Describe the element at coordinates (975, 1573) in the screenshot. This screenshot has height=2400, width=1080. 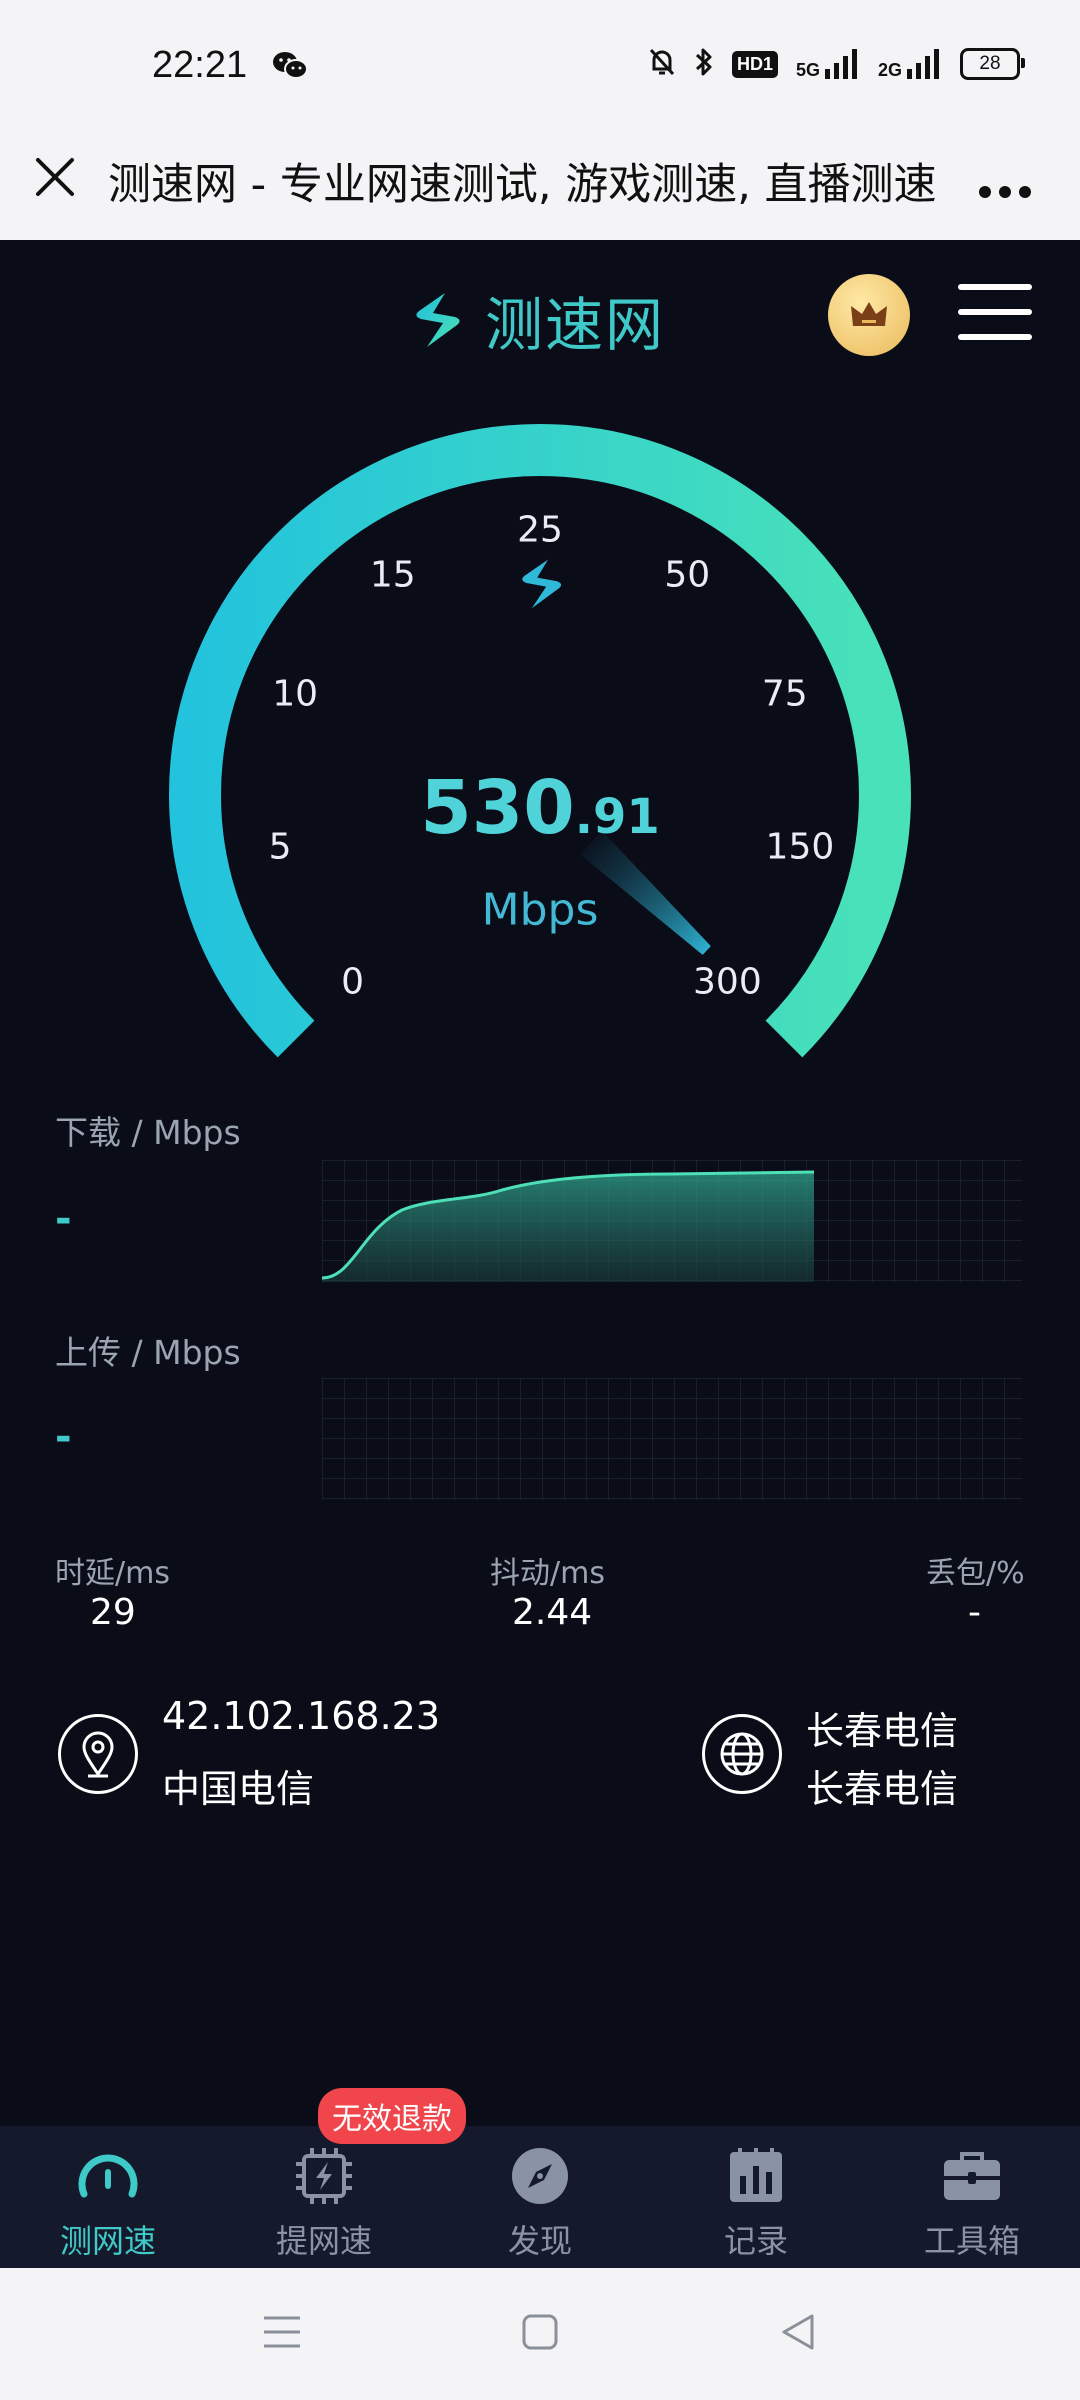
I see `packet-loss-label: 丢包/%` at that location.